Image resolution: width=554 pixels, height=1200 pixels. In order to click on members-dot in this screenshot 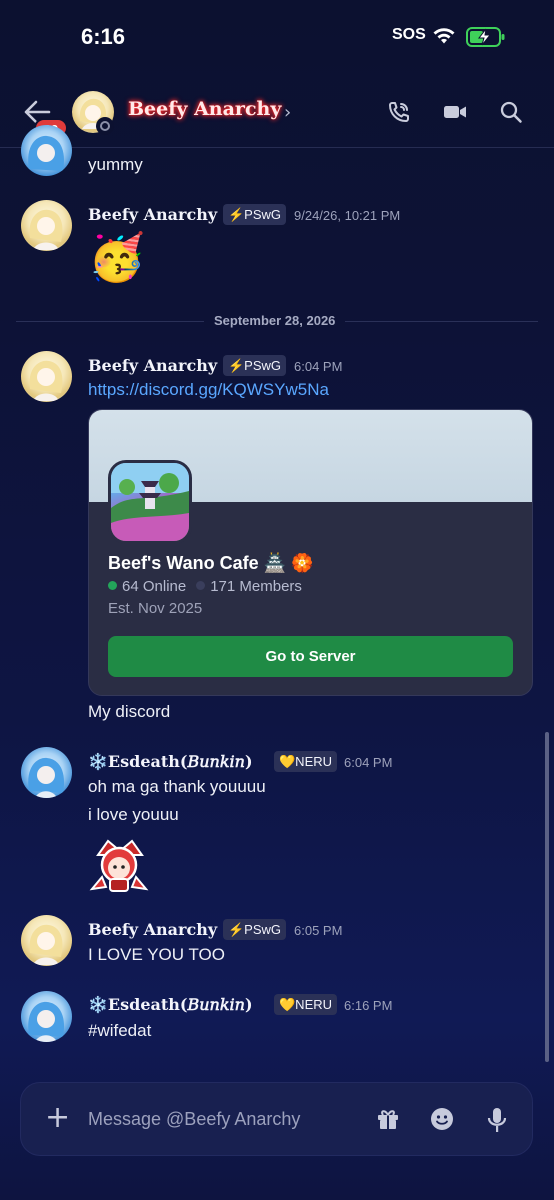, I will do `click(201, 585)`.